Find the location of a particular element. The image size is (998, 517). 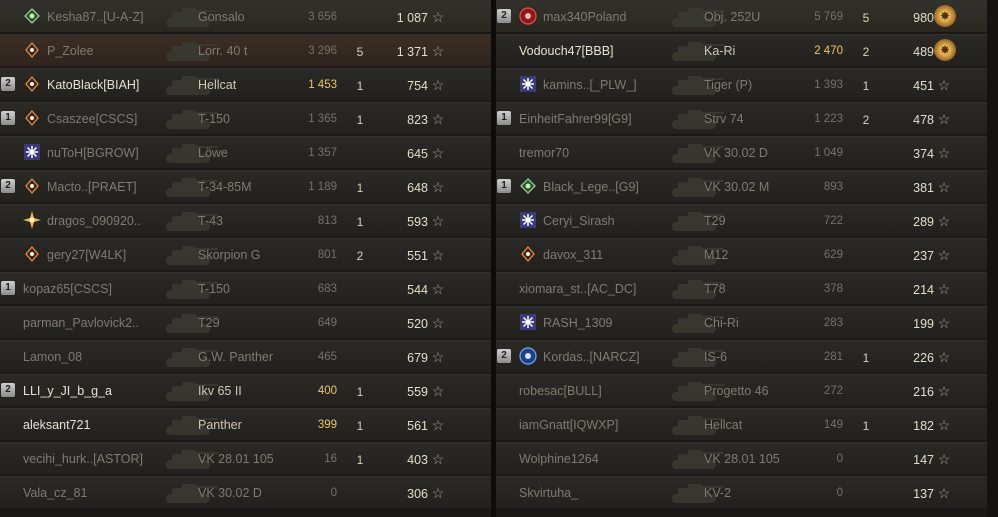

player-name: Black_Lege..[G9] is located at coordinates (591, 187).